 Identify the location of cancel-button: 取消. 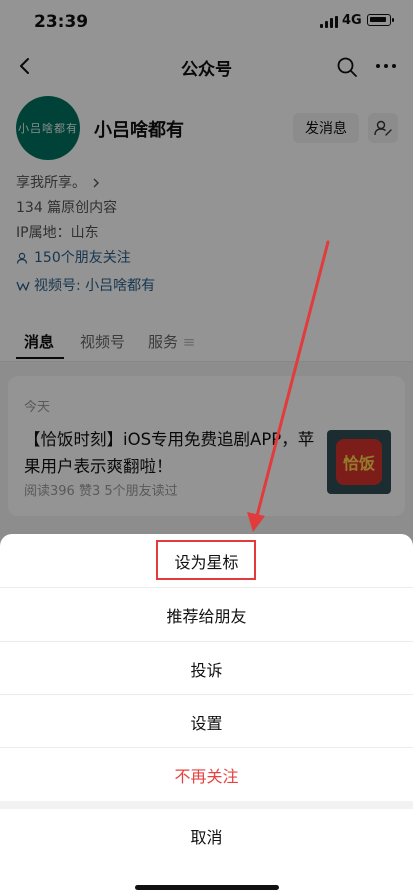
(206, 835).